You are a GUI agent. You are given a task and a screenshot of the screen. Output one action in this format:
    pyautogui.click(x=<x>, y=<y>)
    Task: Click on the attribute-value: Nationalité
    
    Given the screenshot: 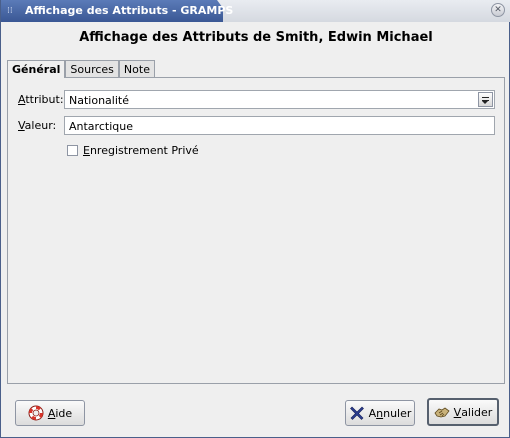 What is the action you would take?
    pyautogui.click(x=99, y=100)
    